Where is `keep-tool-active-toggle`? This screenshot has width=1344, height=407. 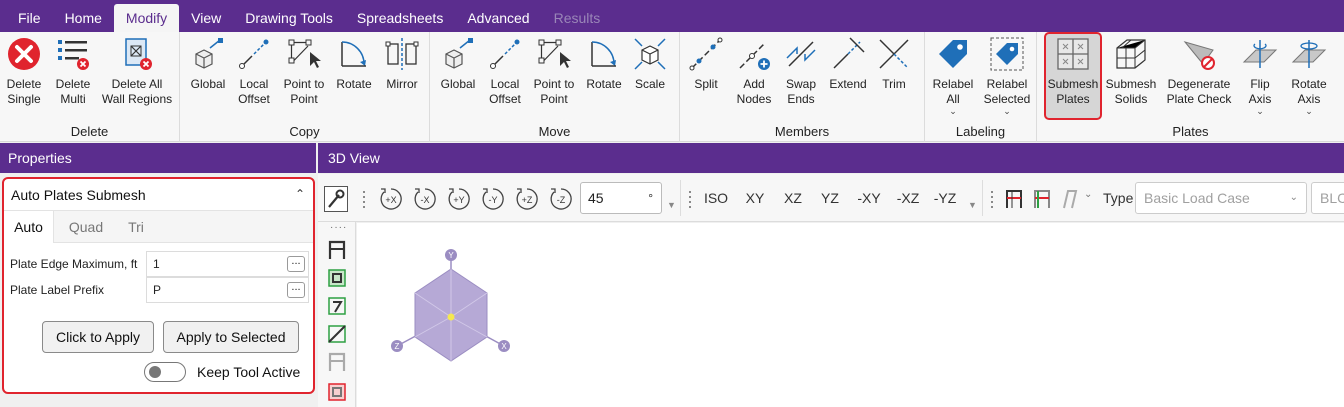
keep-tool-active-toggle is located at coordinates (165, 372).